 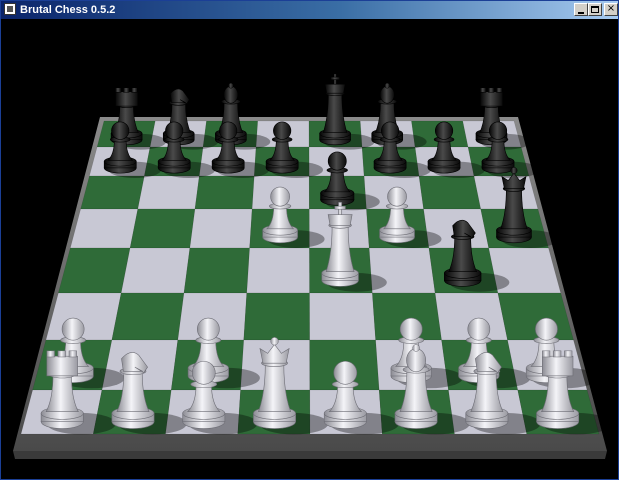 What do you see at coordinates (104, 228) in the screenshot?
I see `board-square-a5` at bounding box center [104, 228].